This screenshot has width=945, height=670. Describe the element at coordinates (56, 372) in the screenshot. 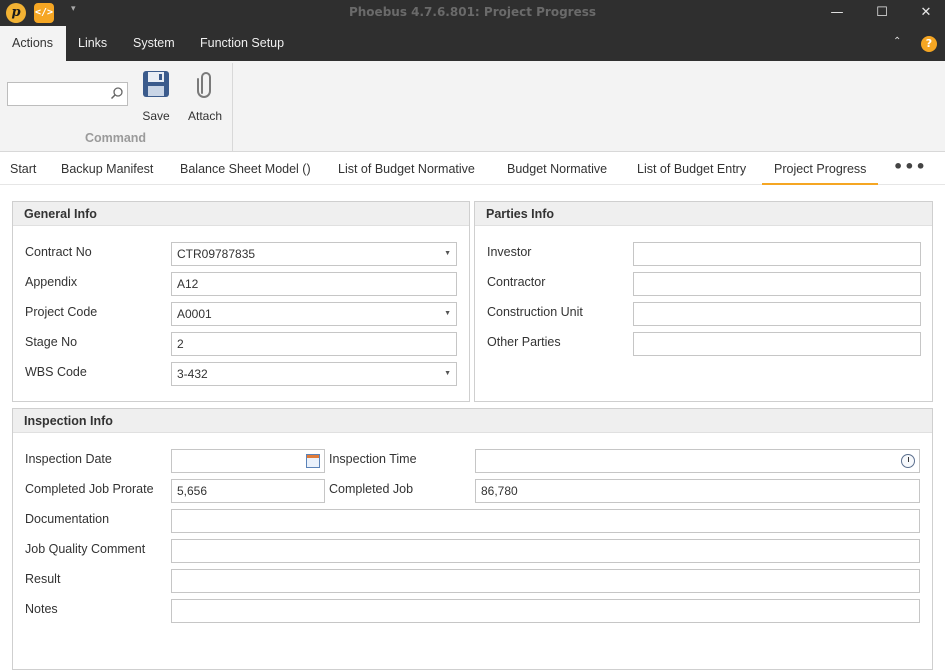

I see `wbs-code-label: WBS Code` at that location.